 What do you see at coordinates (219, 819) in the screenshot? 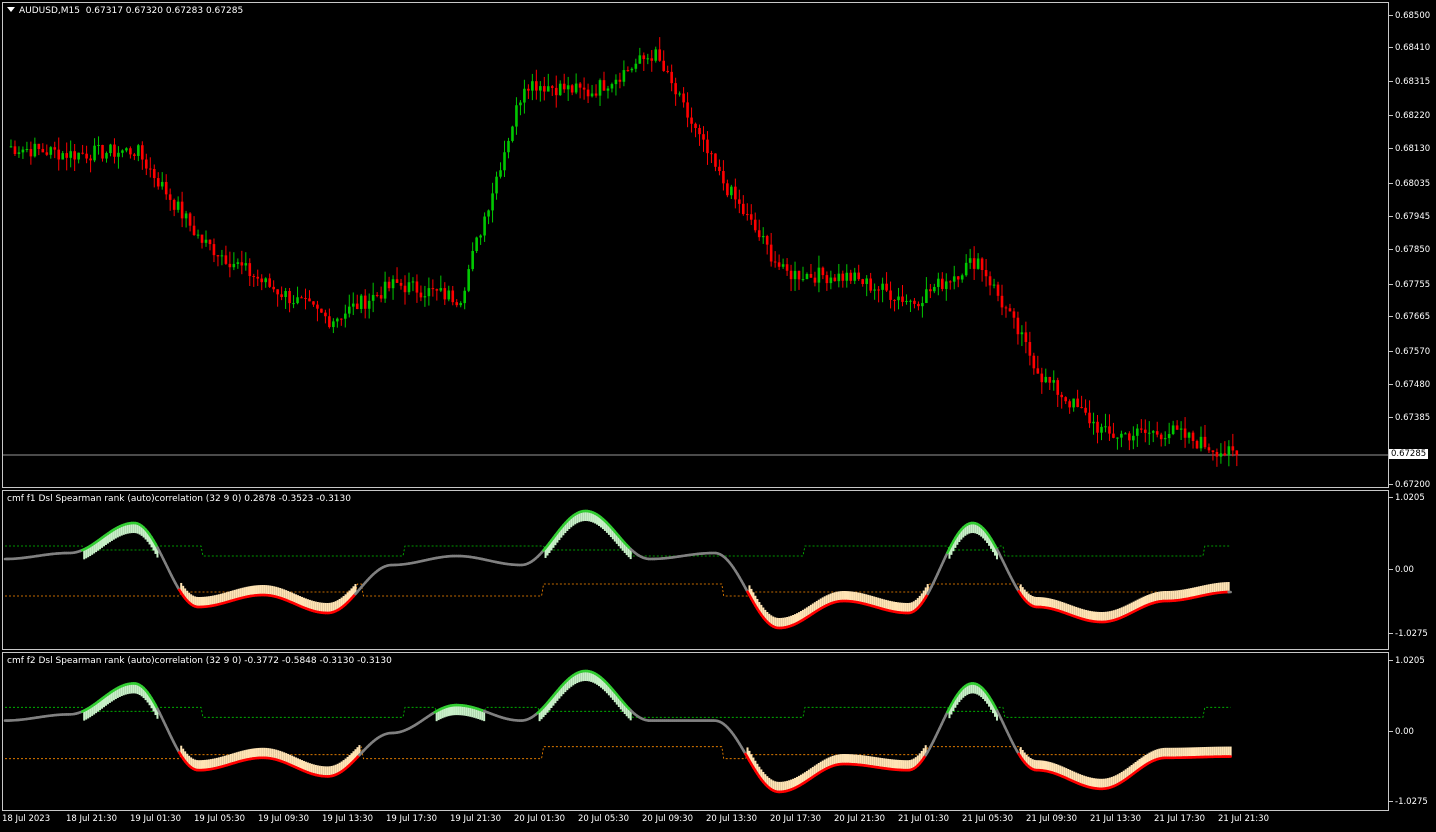
I see `time-tick-label: 19 Jul 05:30` at bounding box center [219, 819].